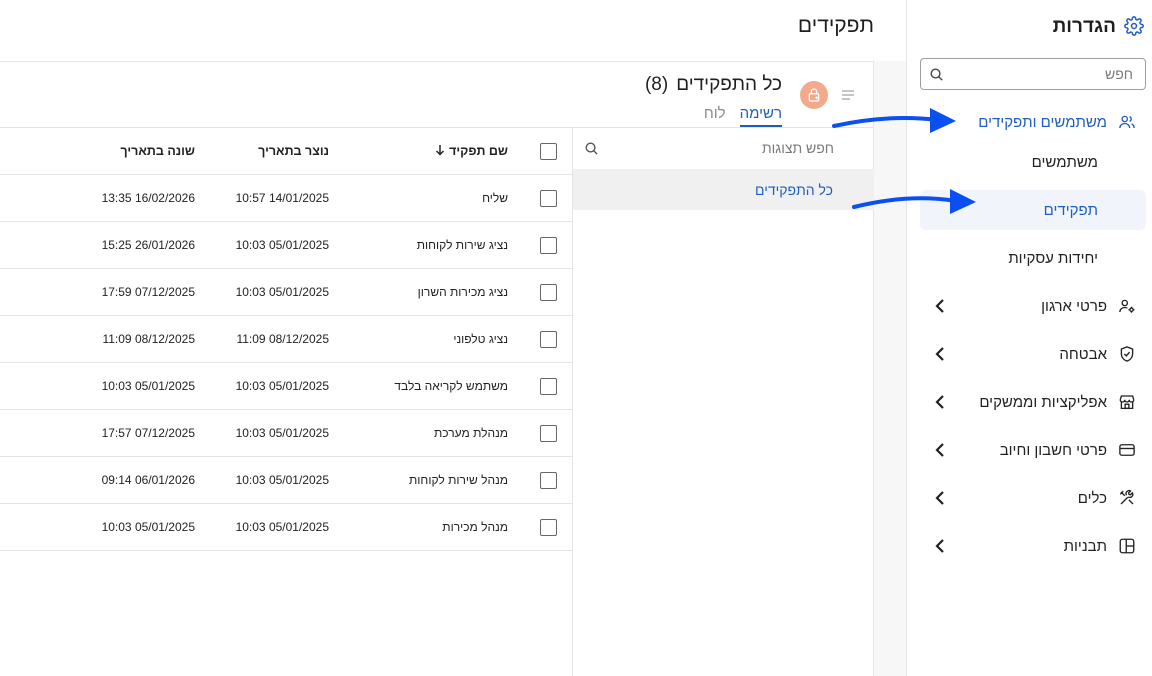 This screenshot has width=1152, height=676. I want to click on store-icon, so click(1127, 402).